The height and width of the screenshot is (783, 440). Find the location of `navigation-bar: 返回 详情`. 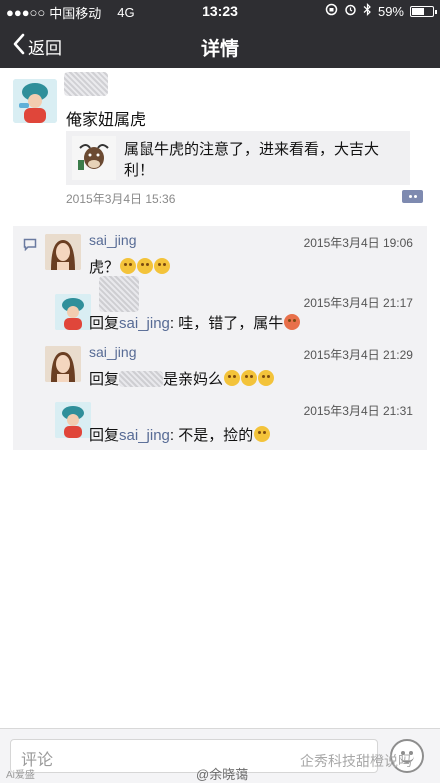

navigation-bar: 返回 详情 is located at coordinates (220, 45).